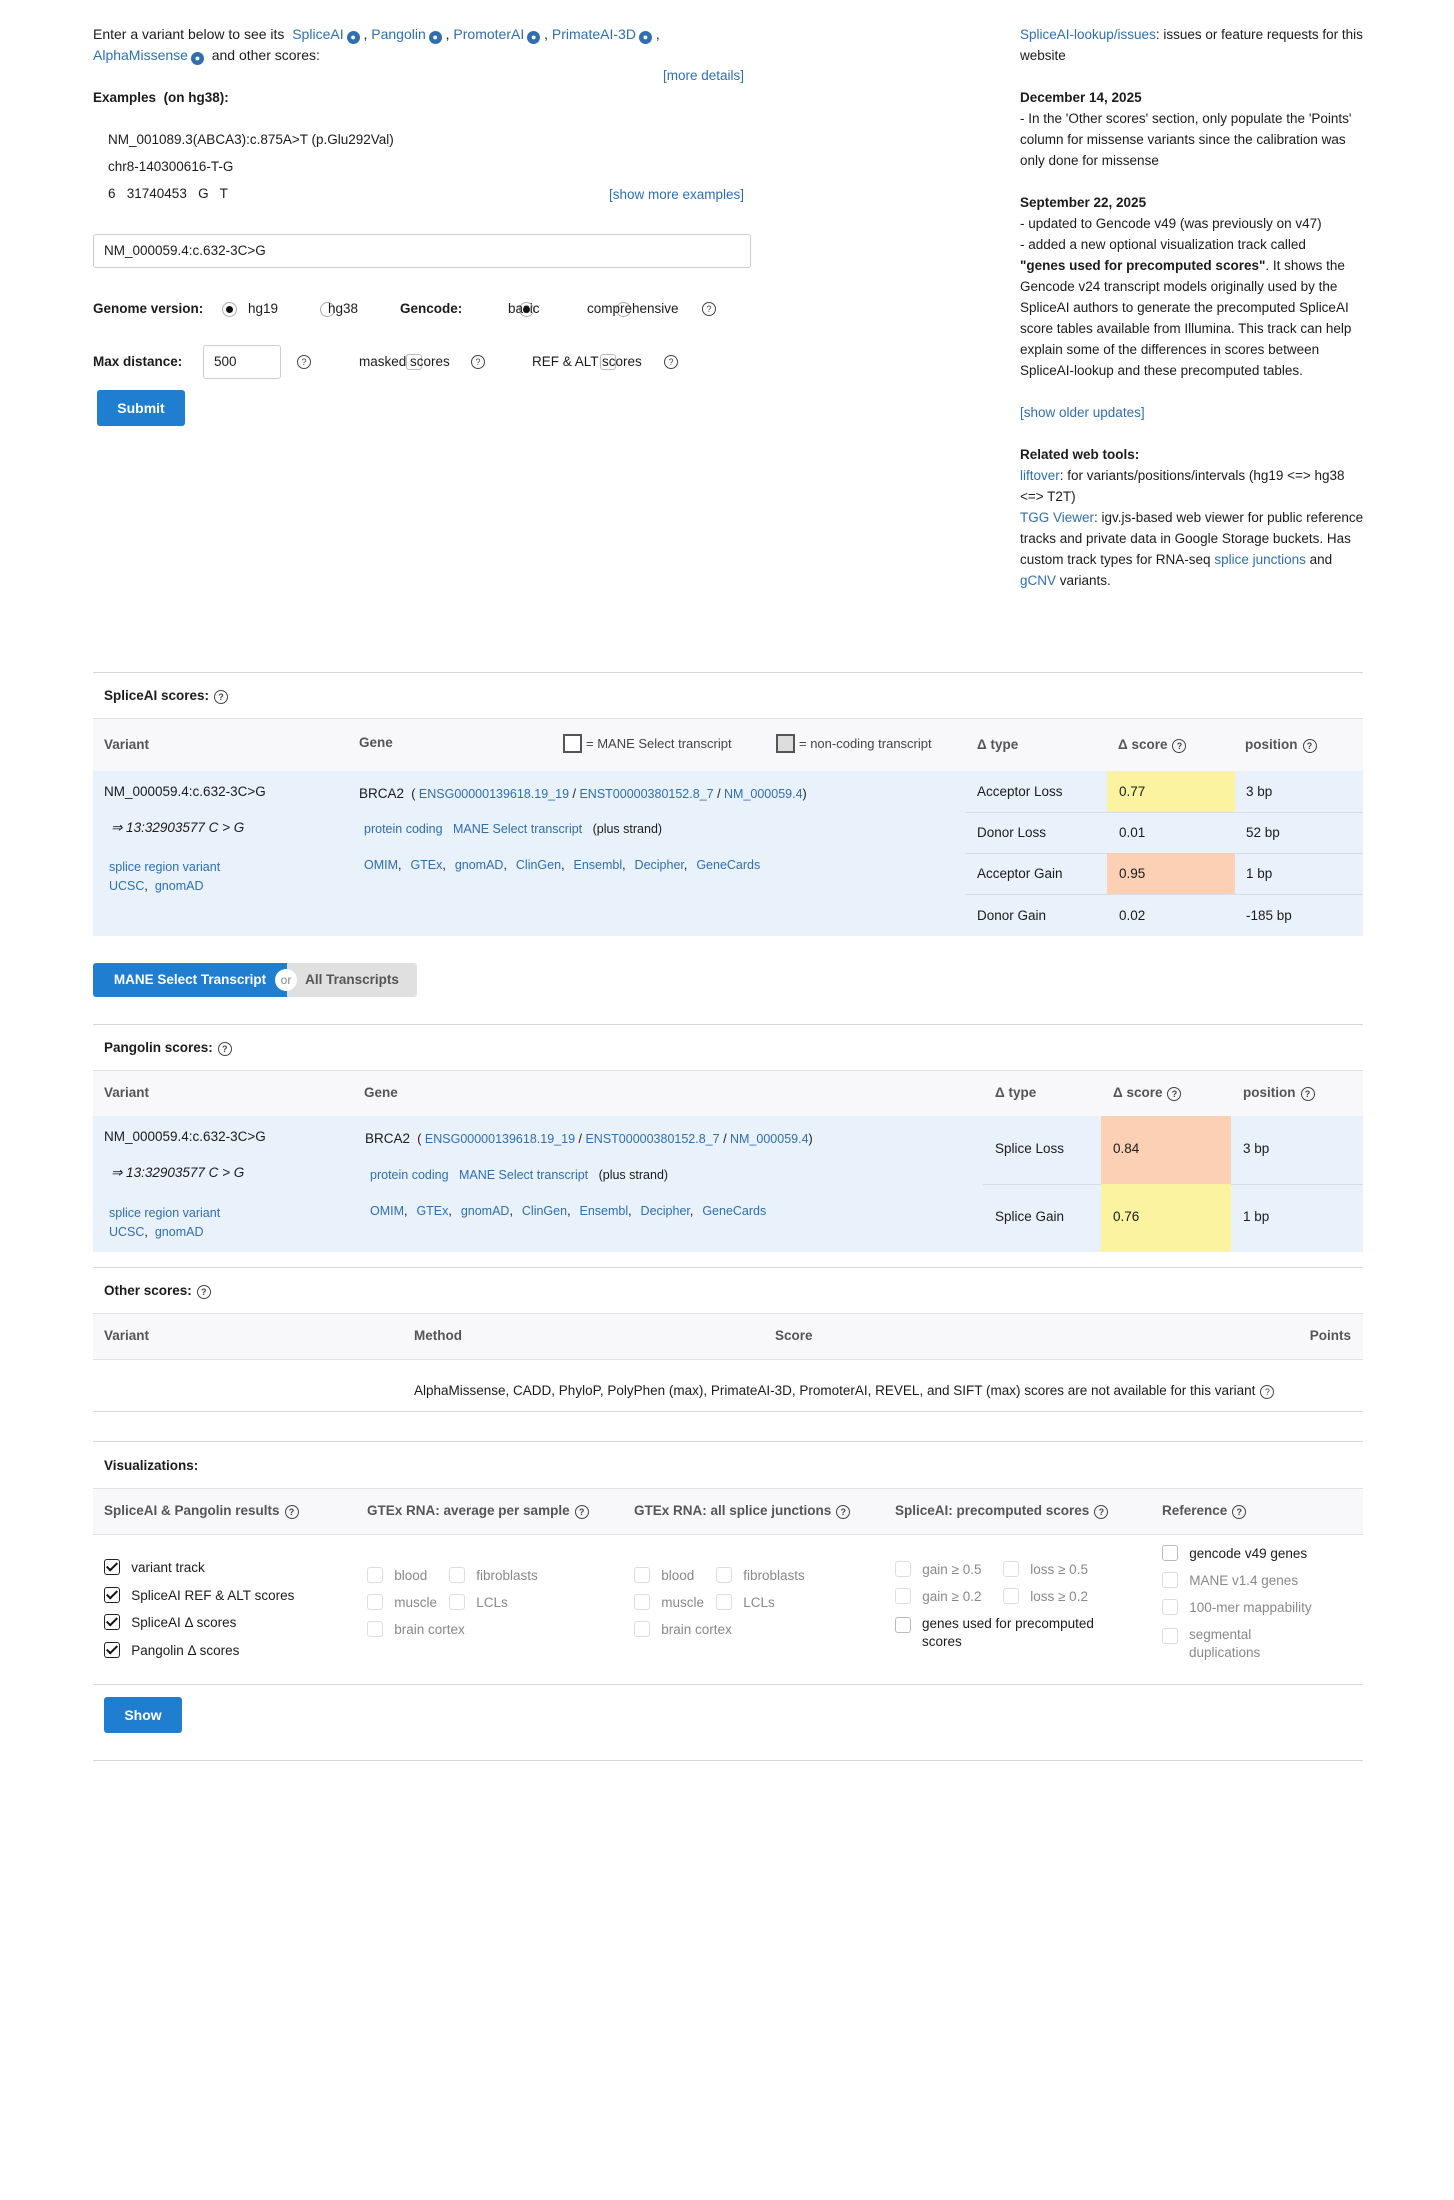 Image resolution: width=1454 pixels, height=2200 pixels. What do you see at coordinates (1088, 34) in the screenshot?
I see `issues-link: SpliceAI-lookup/issues` at bounding box center [1088, 34].